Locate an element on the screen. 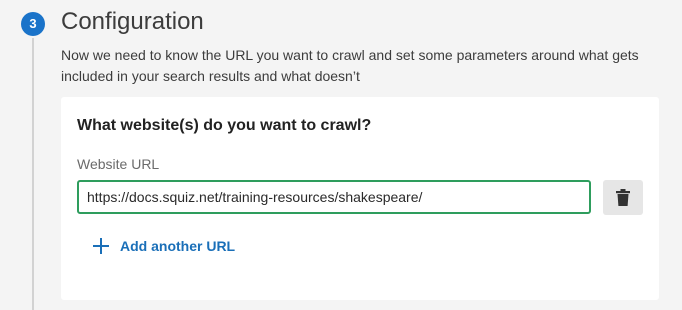 The height and width of the screenshot is (310, 682). website-url-label: Website URL is located at coordinates (118, 164).